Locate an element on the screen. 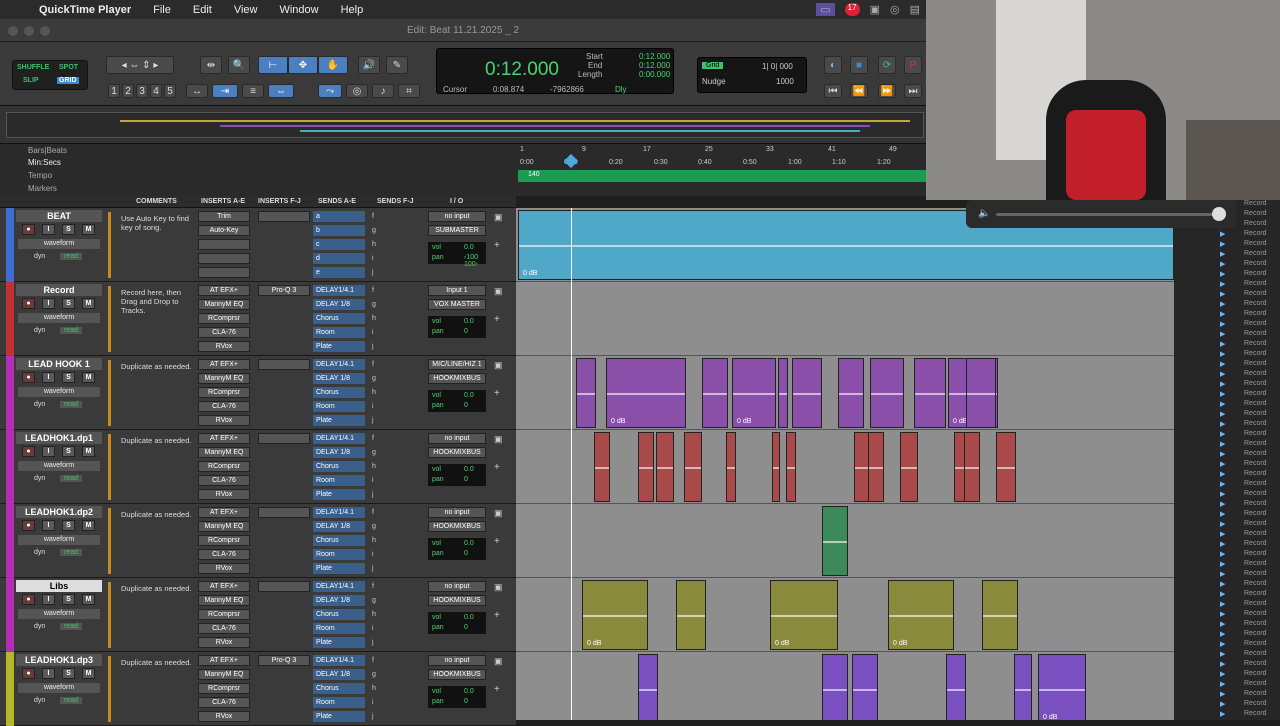  mute-button: M is located at coordinates (88, 451).